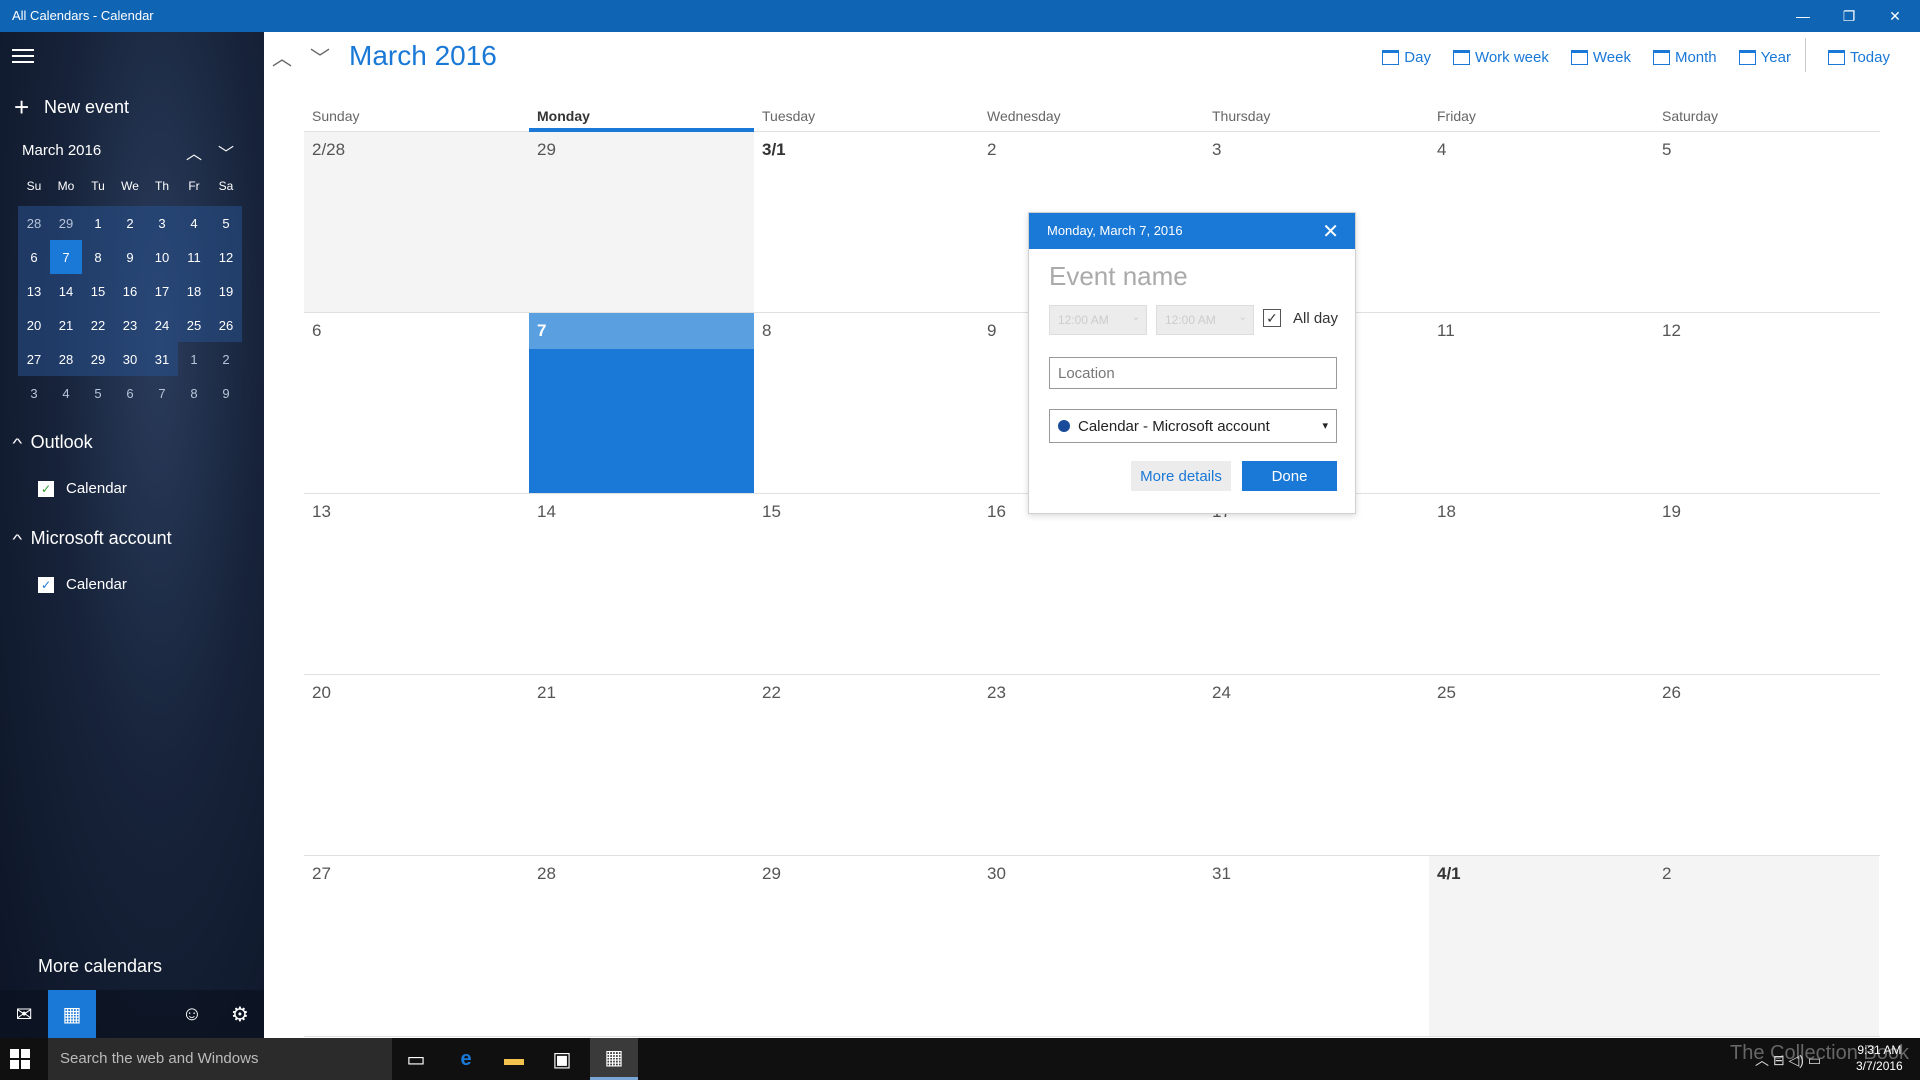  What do you see at coordinates (1193, 426) in the screenshot?
I see `calendar-select: Calendar - Microsoft account ▾` at bounding box center [1193, 426].